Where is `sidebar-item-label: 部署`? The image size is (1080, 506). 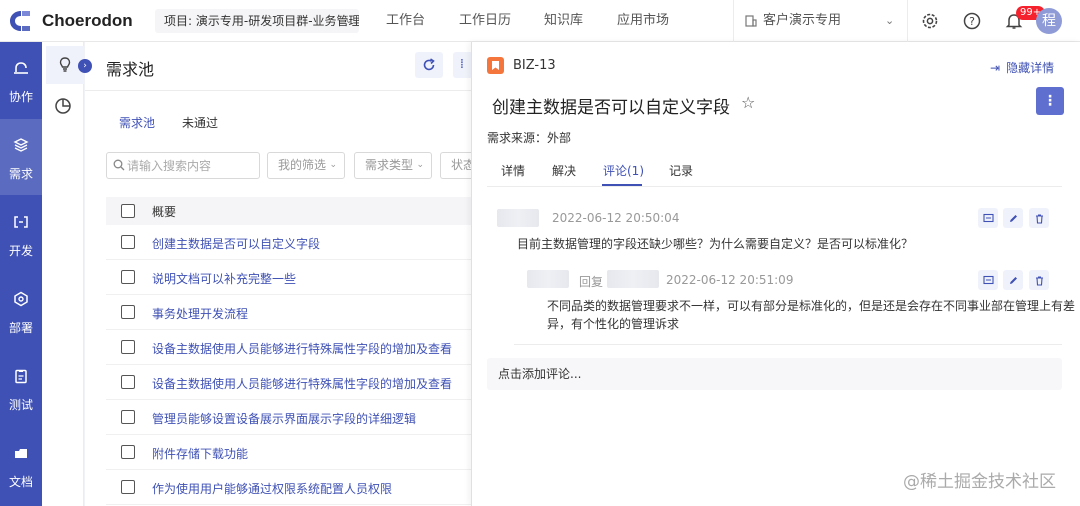
sidebar-item-label: 部署 is located at coordinates (20, 328).